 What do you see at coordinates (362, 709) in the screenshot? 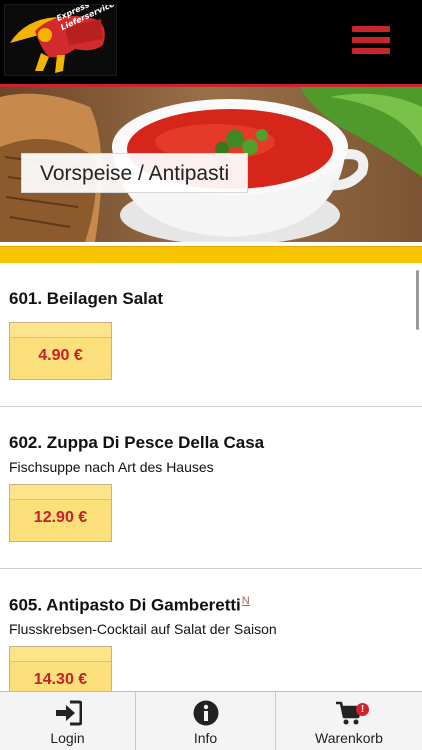
I see `cart-badge: !` at bounding box center [362, 709].